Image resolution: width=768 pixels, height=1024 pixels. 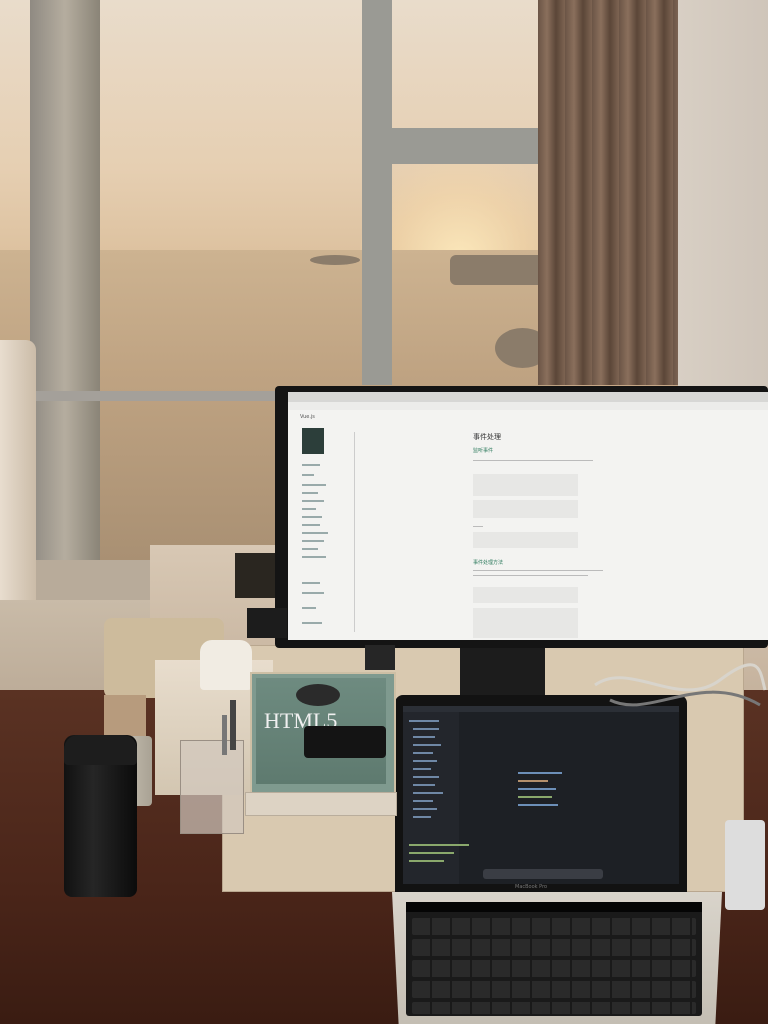 I want to click on thermos-cap, so click(x=100, y=750).